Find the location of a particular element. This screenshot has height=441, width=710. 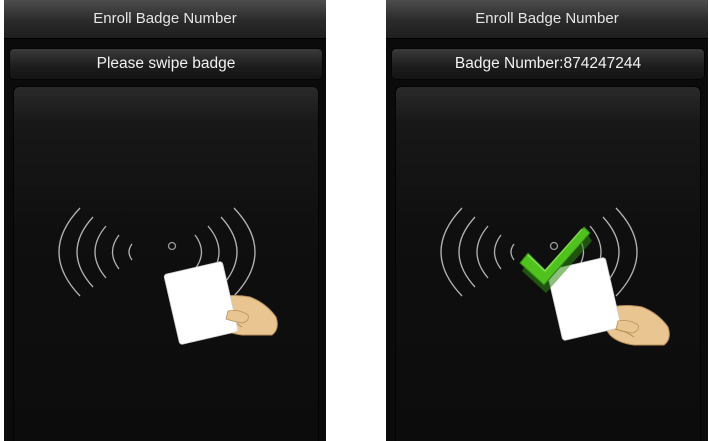

badge-card-icon is located at coordinates (201, 303).